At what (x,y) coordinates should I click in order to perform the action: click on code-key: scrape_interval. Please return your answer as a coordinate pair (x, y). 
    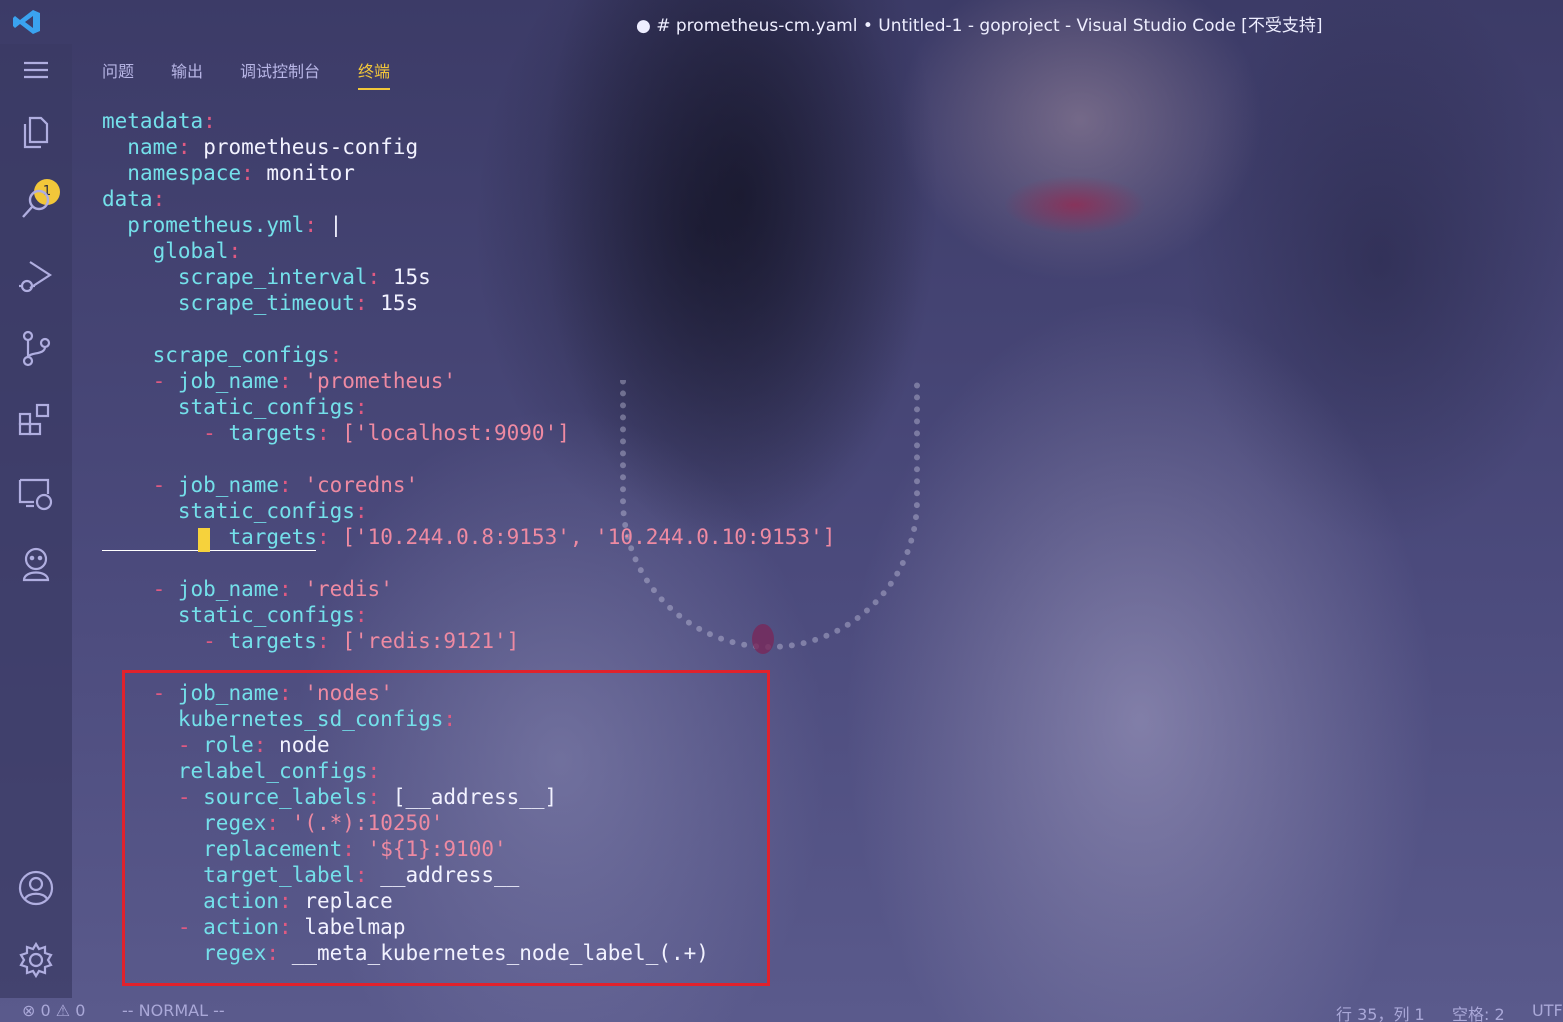
    Looking at the image, I should click on (272, 277).